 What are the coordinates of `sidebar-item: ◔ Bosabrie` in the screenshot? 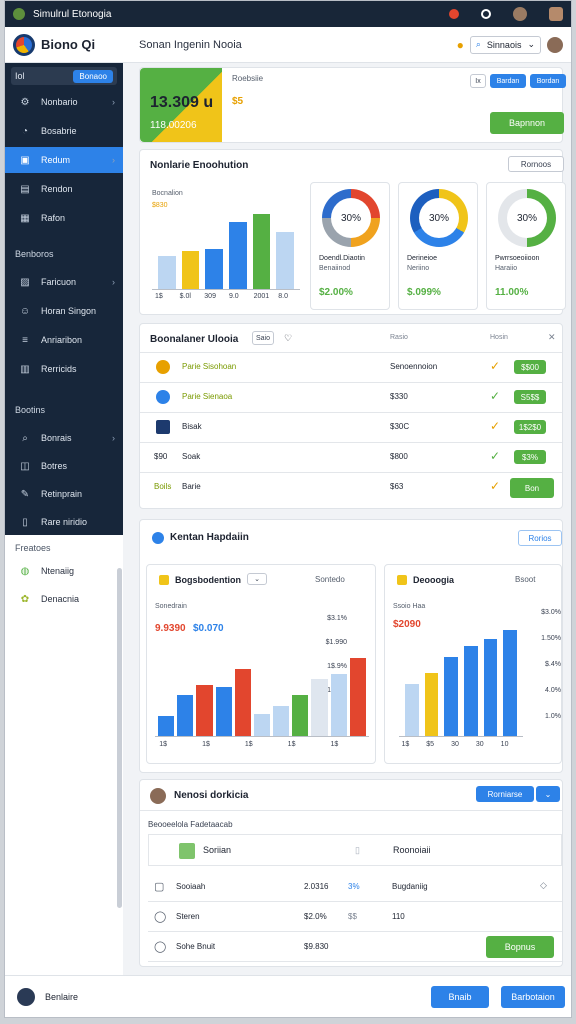 It's located at (64, 131).